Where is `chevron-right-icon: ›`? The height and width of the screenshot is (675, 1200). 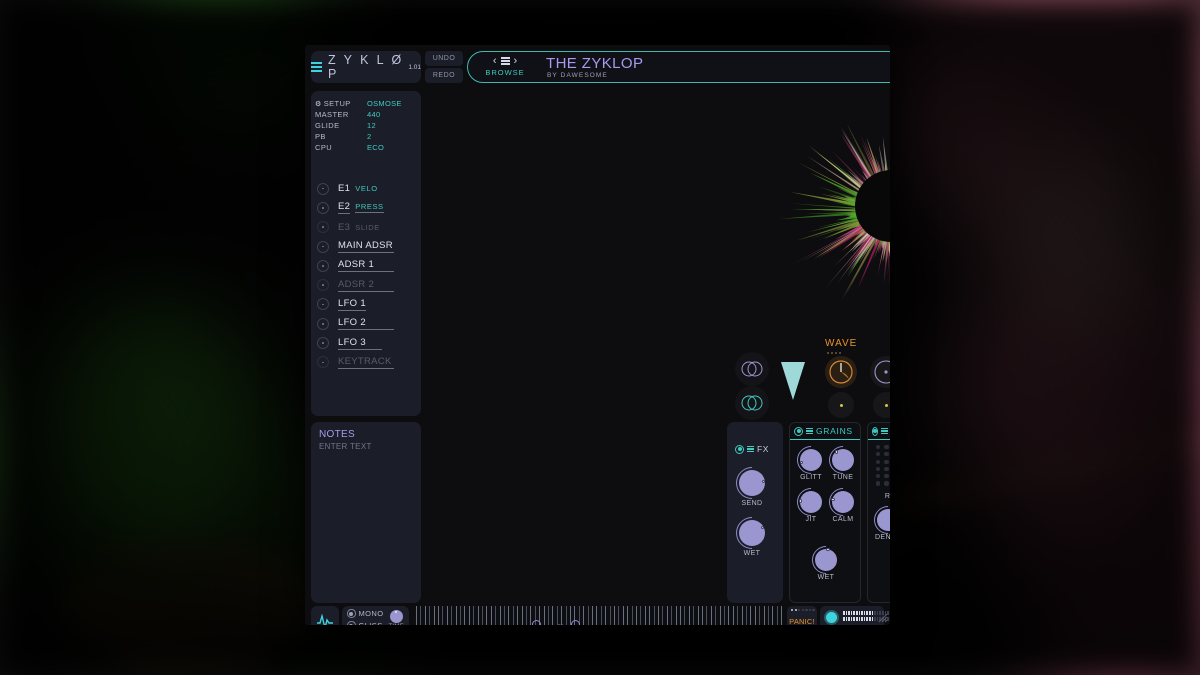 chevron-right-icon: › is located at coordinates (516, 61).